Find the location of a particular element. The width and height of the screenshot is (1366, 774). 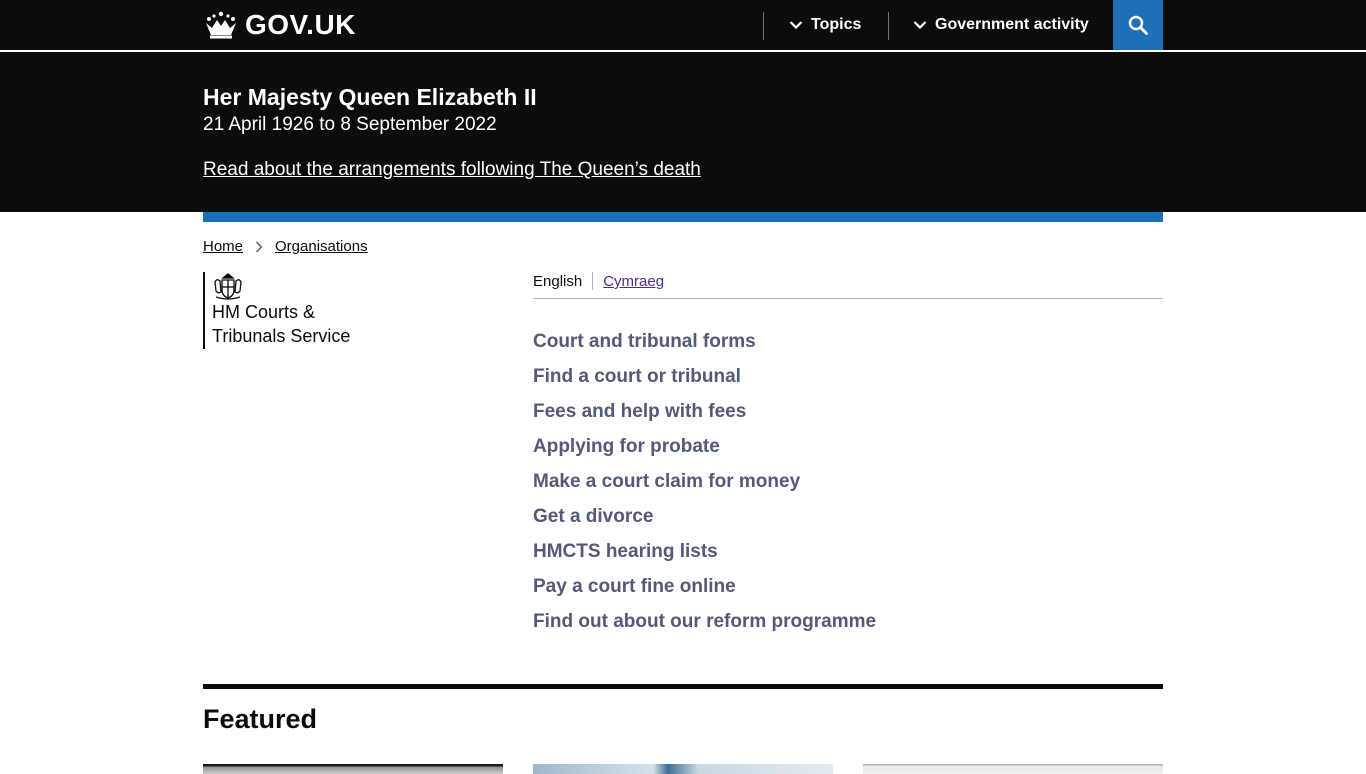

header-blue-bar is located at coordinates (683, 217).